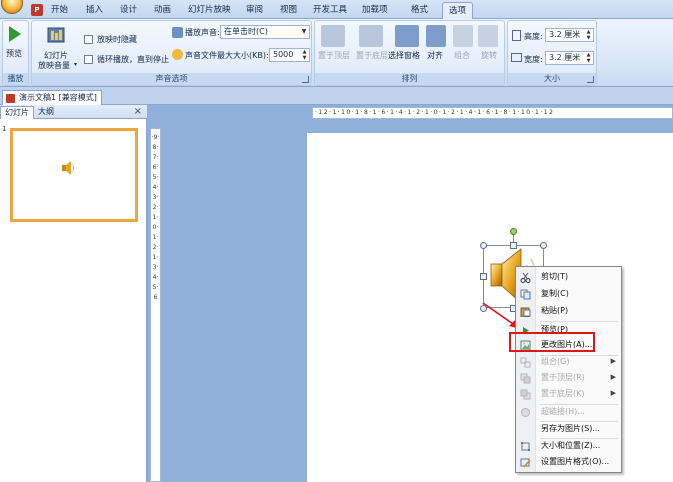 Image resolution: width=673 pixels, height=482 pixels. What do you see at coordinates (533, 36) in the screenshot?
I see `height-label: 高度:` at bounding box center [533, 36].